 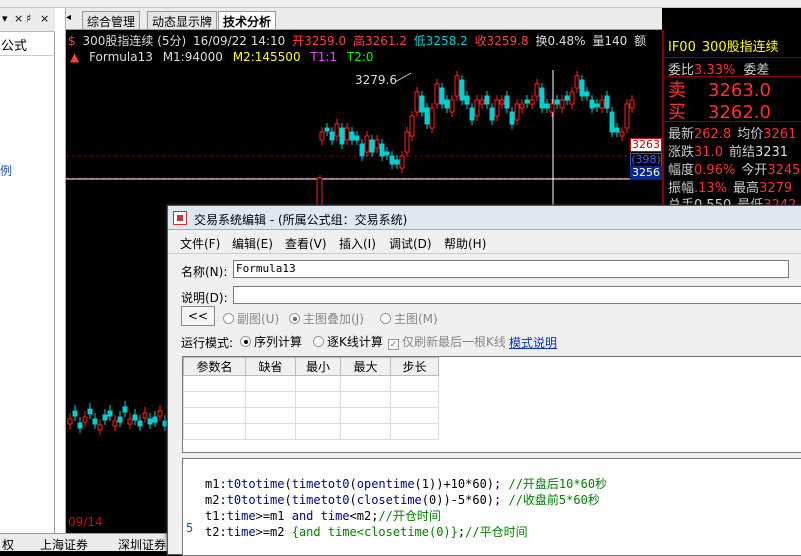 What do you see at coordinates (239, 41) in the screenshot?
I see `bar-datetime: 16/09/22 14:10` at bounding box center [239, 41].